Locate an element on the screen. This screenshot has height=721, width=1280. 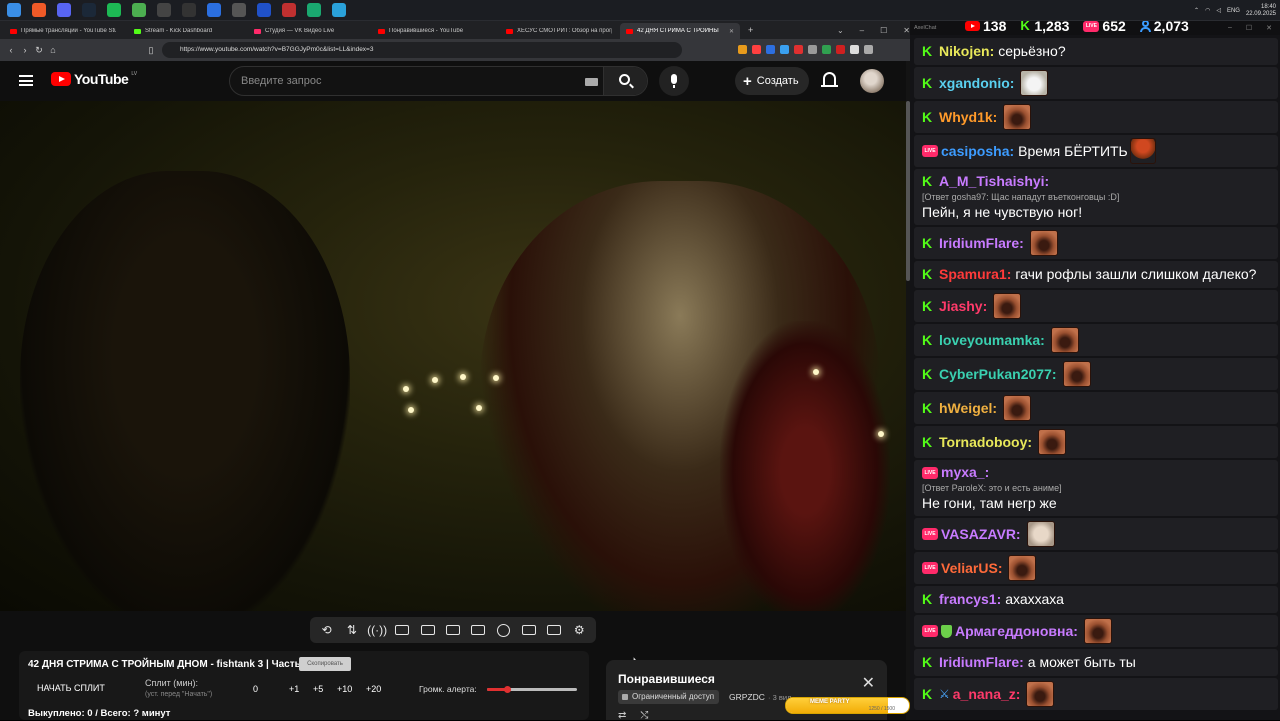
app-arrow-icon is located at coordinates (239, 10).